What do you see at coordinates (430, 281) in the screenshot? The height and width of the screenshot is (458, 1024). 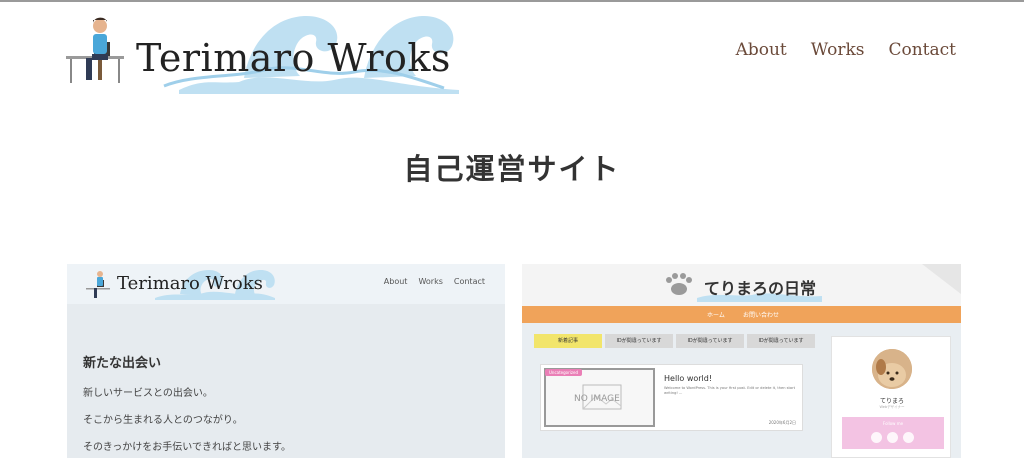 I see `work1-nav-works: Works` at bounding box center [430, 281].